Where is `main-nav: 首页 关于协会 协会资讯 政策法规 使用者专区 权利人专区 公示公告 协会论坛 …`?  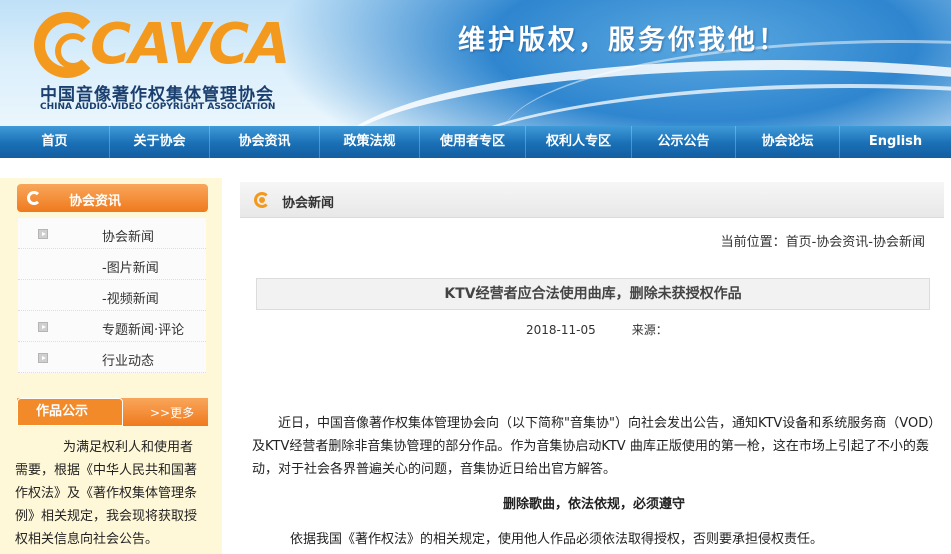 main-nav: 首页 关于协会 协会资讯 政策法规 使用者专区 权利人专区 公示公告 协会论坛 … is located at coordinates (475, 142).